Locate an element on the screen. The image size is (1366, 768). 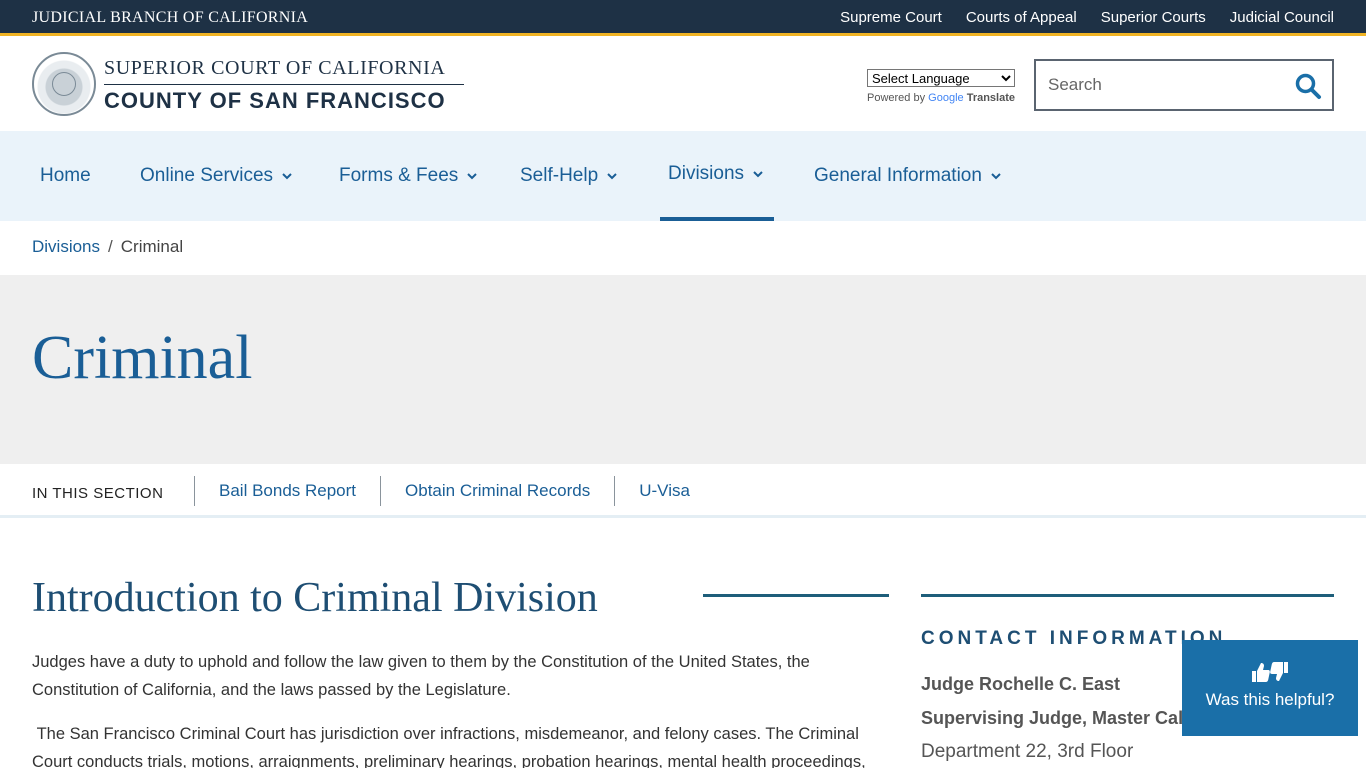
thumbs-up-down-icon is located at coordinates (1270, 672).